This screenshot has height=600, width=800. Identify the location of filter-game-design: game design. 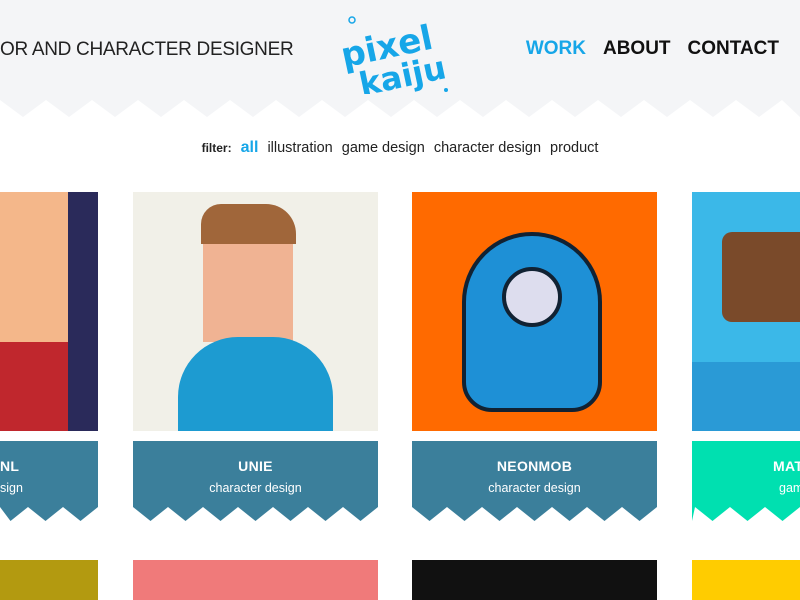
(383, 148).